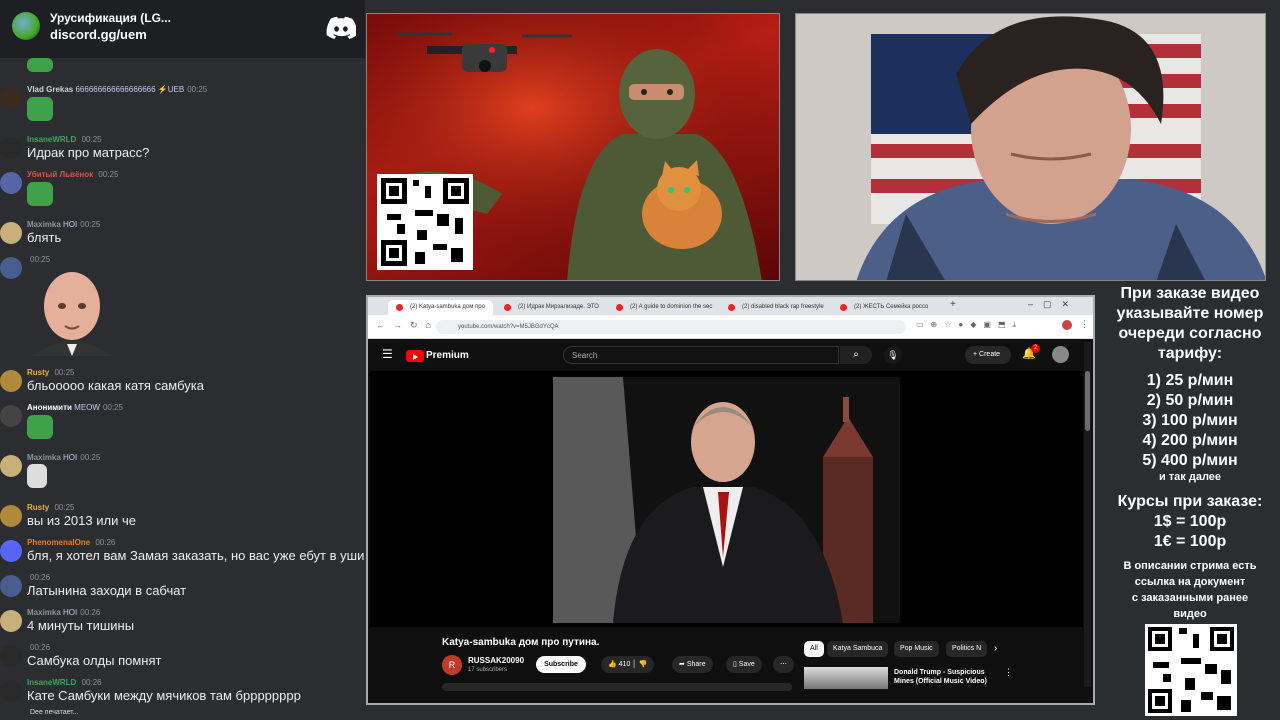 The width and height of the screenshot is (1280, 720). I want to click on timestamp: 00:26, so click(91, 682).